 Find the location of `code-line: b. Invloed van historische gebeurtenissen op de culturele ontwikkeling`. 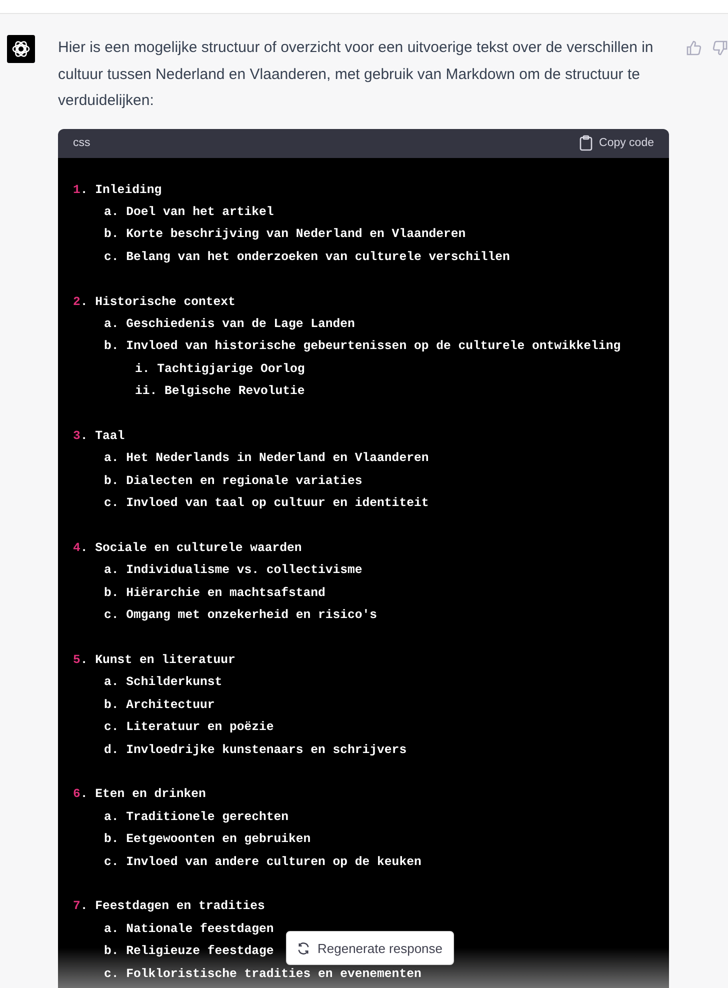

code-line: b. Invloed van historische gebeurtenissen op de culturele ontwikkeling is located at coordinates (362, 347).